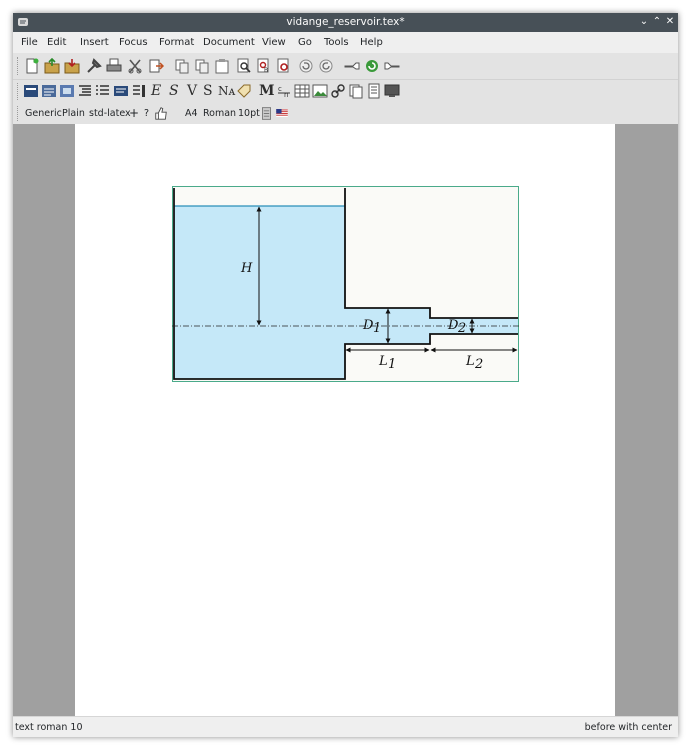  Describe the element at coordinates (244, 91) in the screenshot. I see `tag-icon` at that location.